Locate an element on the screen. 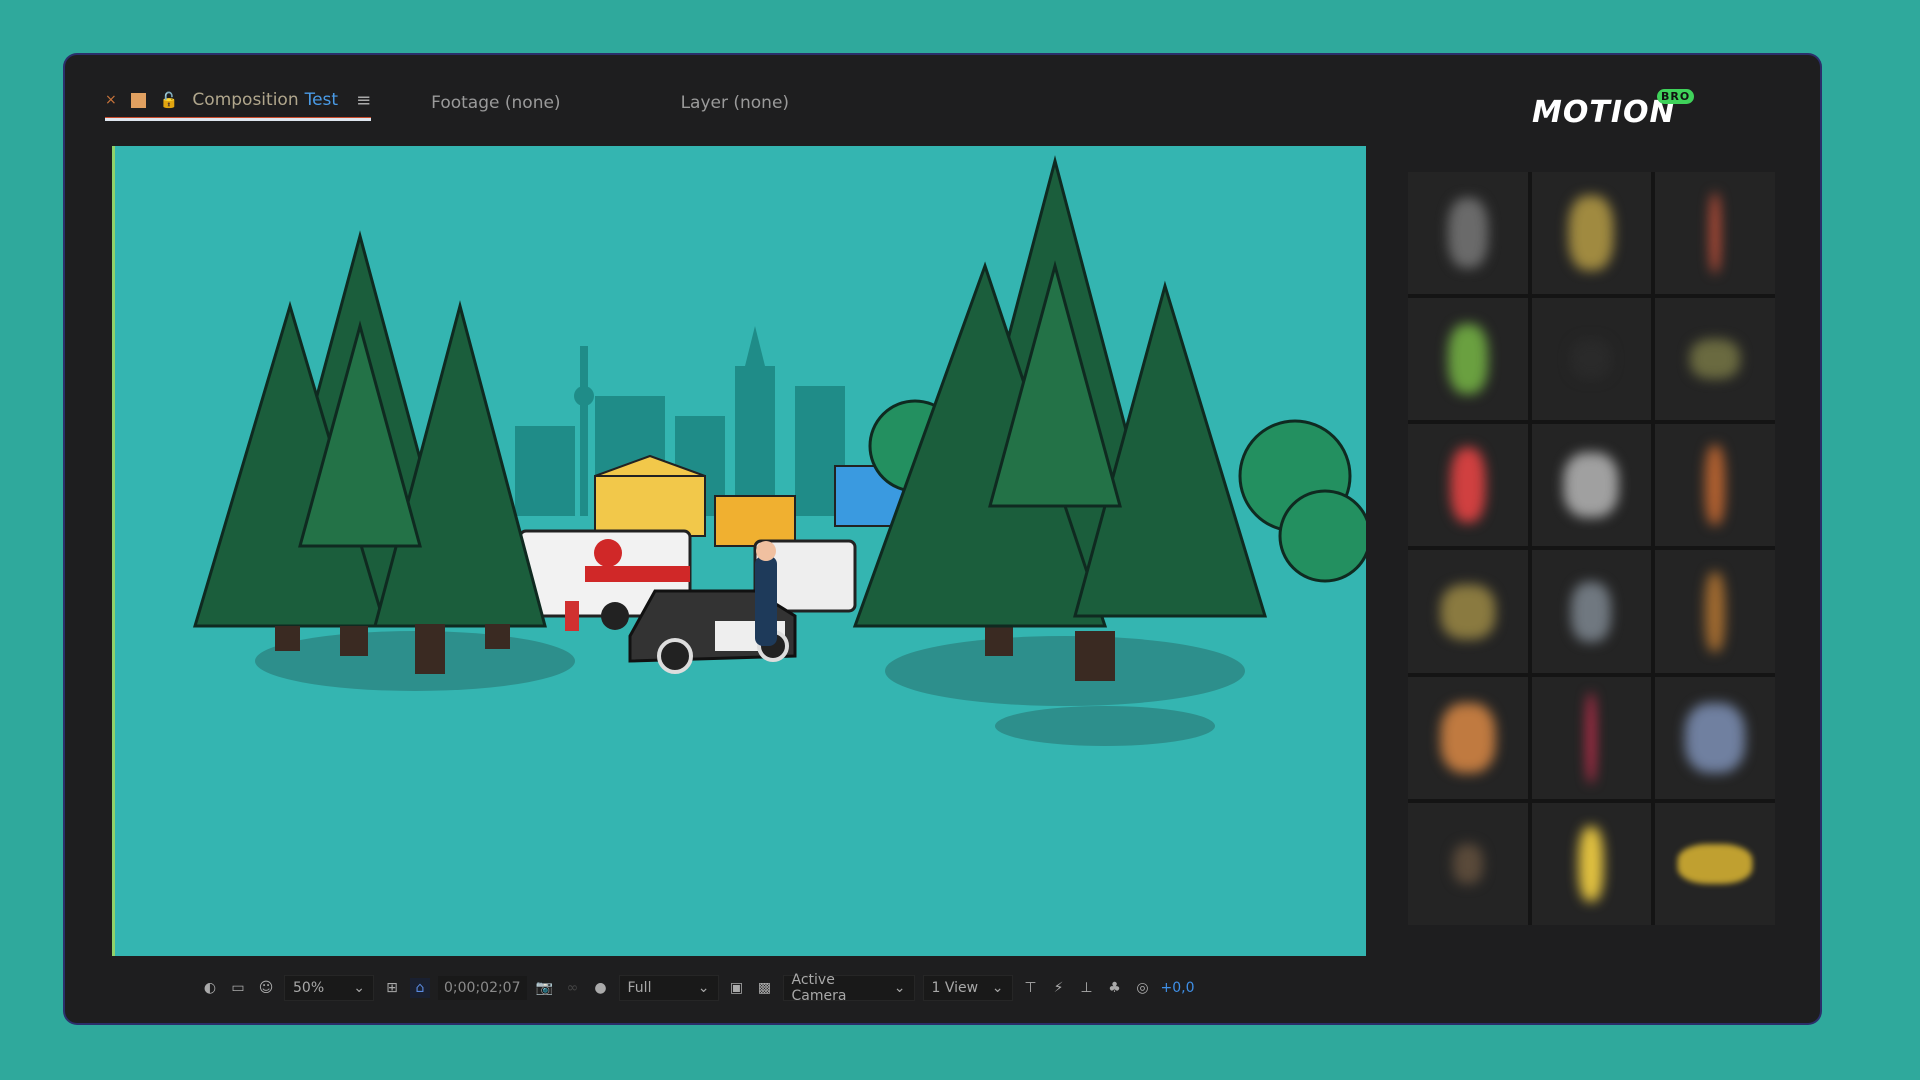 The width and height of the screenshot is (1920, 1080). flowchart-icon: ♣ is located at coordinates (1115, 988).